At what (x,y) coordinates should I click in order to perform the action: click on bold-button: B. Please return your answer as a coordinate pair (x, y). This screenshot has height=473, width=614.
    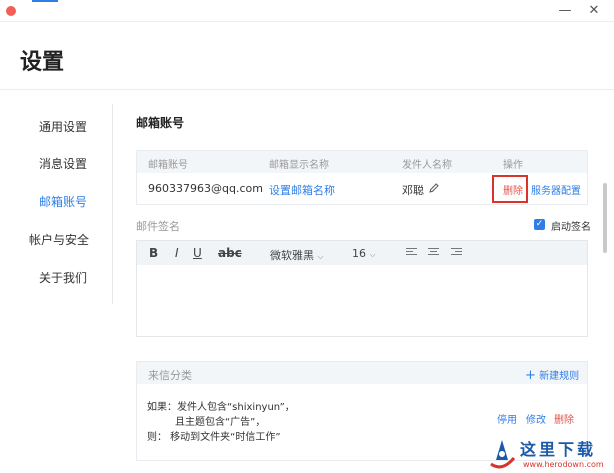
    Looking at the image, I should click on (153, 253).